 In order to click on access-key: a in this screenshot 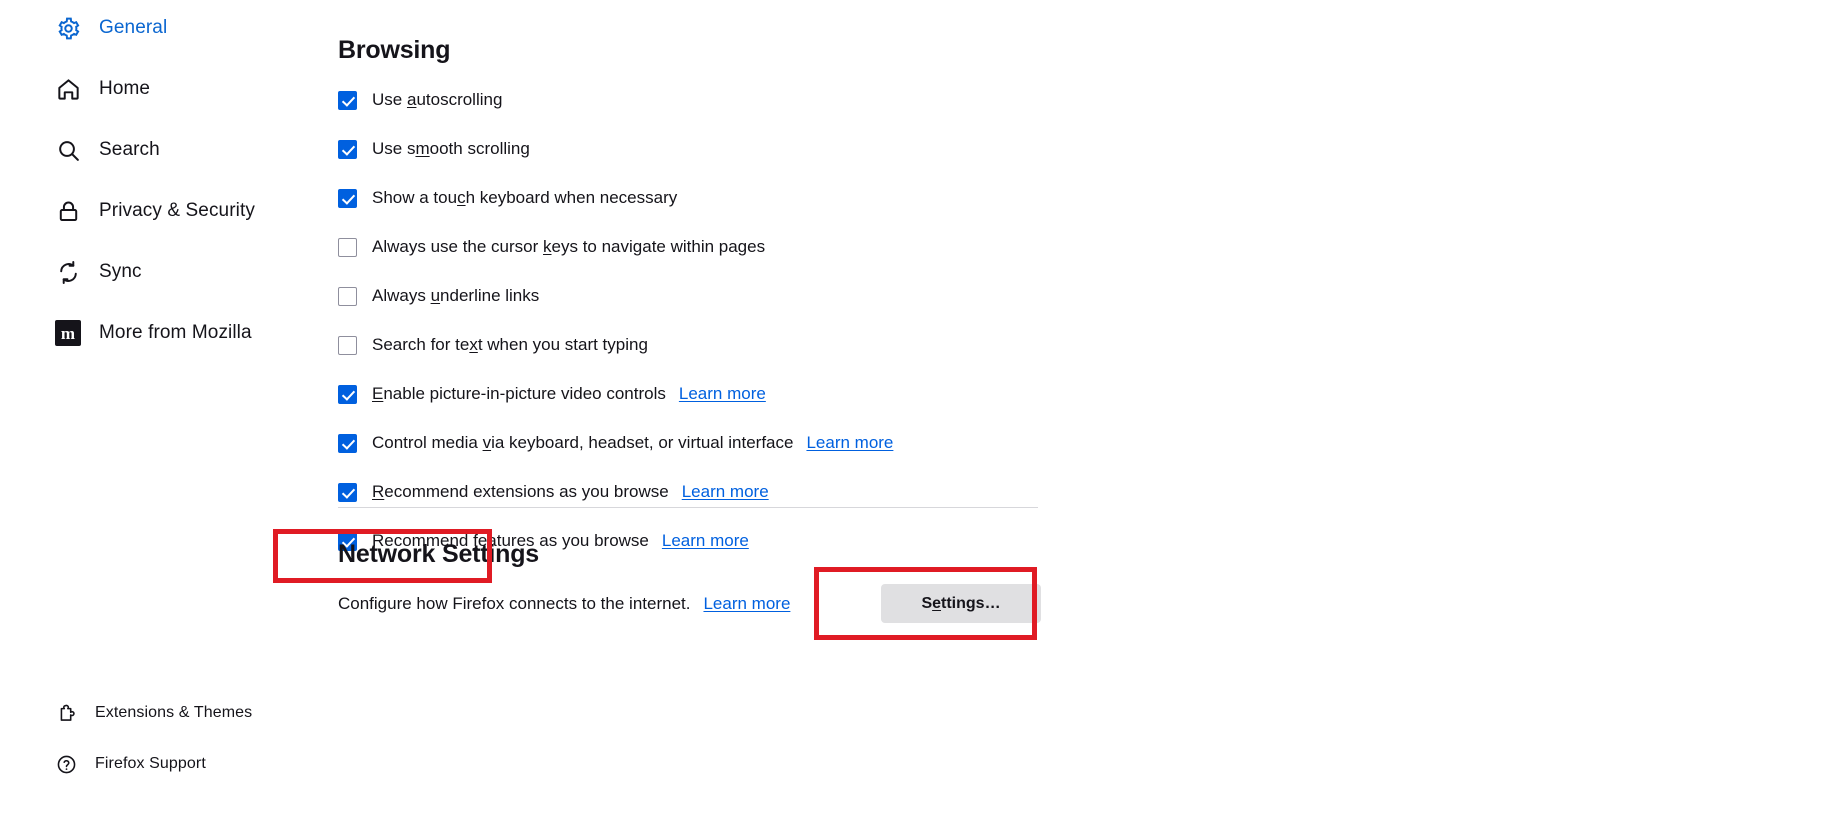, I will do `click(411, 99)`.